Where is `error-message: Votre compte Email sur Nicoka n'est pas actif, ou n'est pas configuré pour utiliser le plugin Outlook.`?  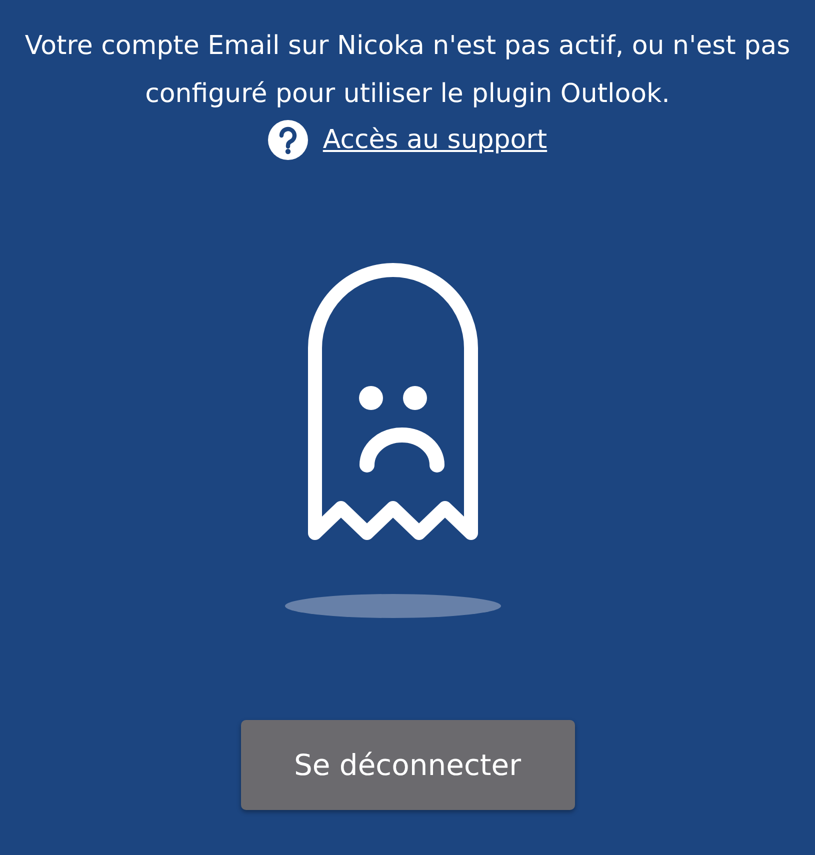
error-message: Votre compte Email sur Nicoka n'est pas actif, ou n'est pas configuré pour utiliser le plugin Outlook. is located at coordinates (408, 70).